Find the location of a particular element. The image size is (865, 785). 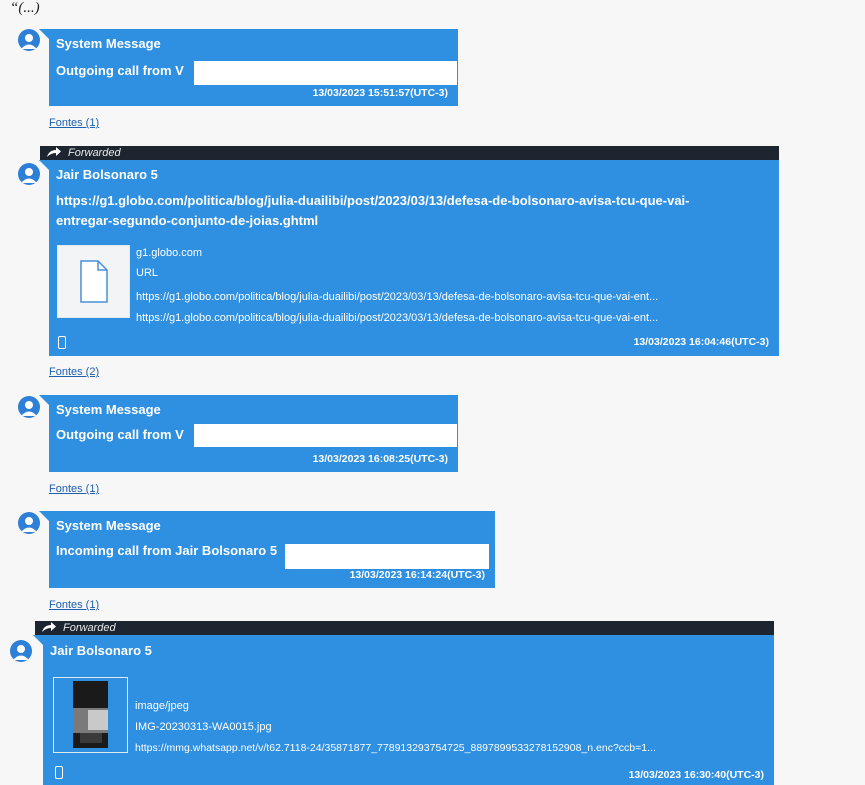

message-link-line2: entregar-segundo-conjunto-de-joias.ghtml is located at coordinates (187, 221).